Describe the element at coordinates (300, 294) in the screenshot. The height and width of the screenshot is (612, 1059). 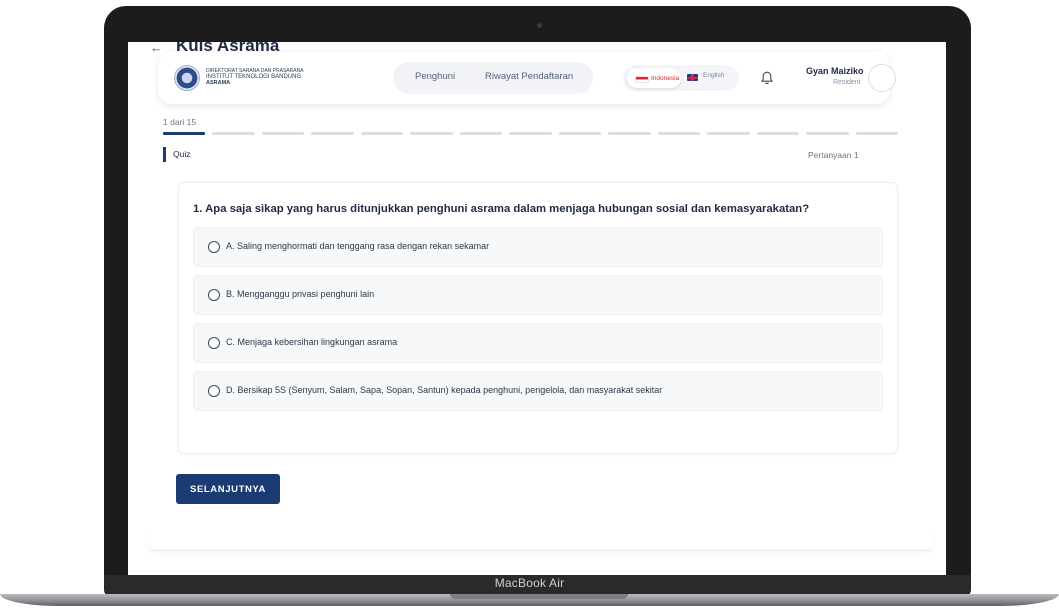
I see `option-label: B. Mengganggu privasi penghuni lain` at that location.